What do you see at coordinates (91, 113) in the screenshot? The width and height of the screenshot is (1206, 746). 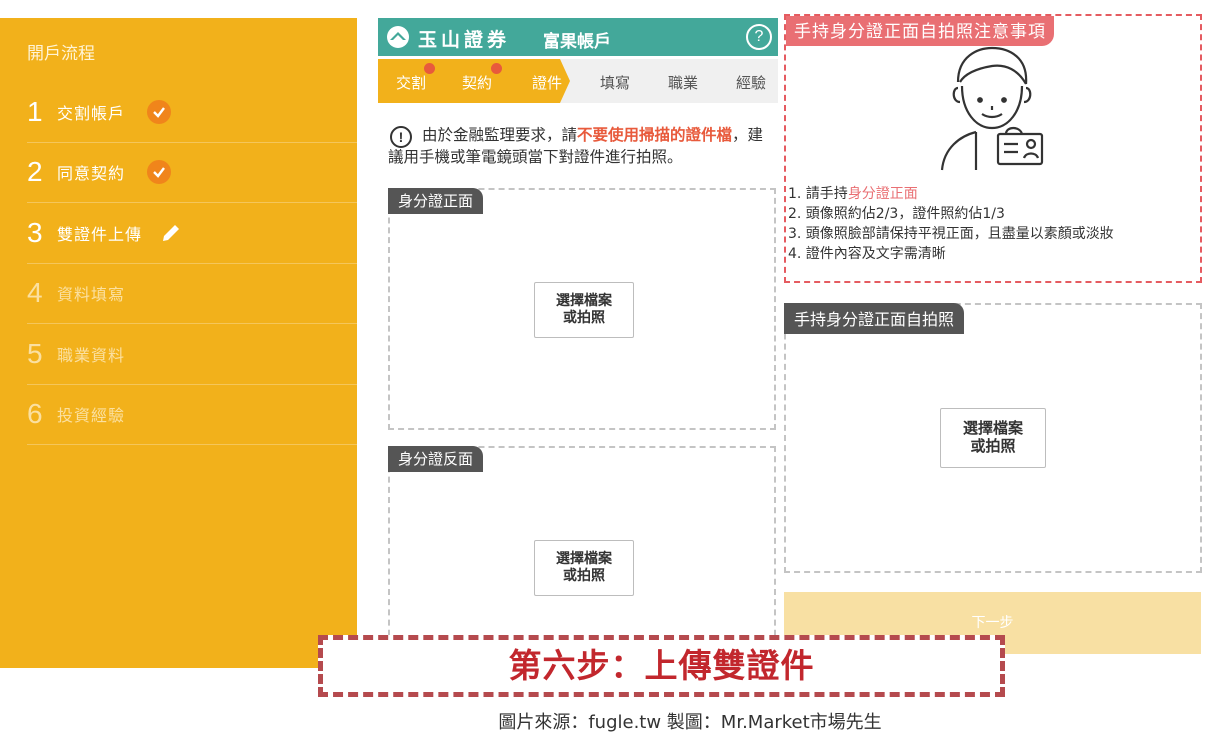 I see `sidebar-item-label: 交割帳戶` at bounding box center [91, 113].